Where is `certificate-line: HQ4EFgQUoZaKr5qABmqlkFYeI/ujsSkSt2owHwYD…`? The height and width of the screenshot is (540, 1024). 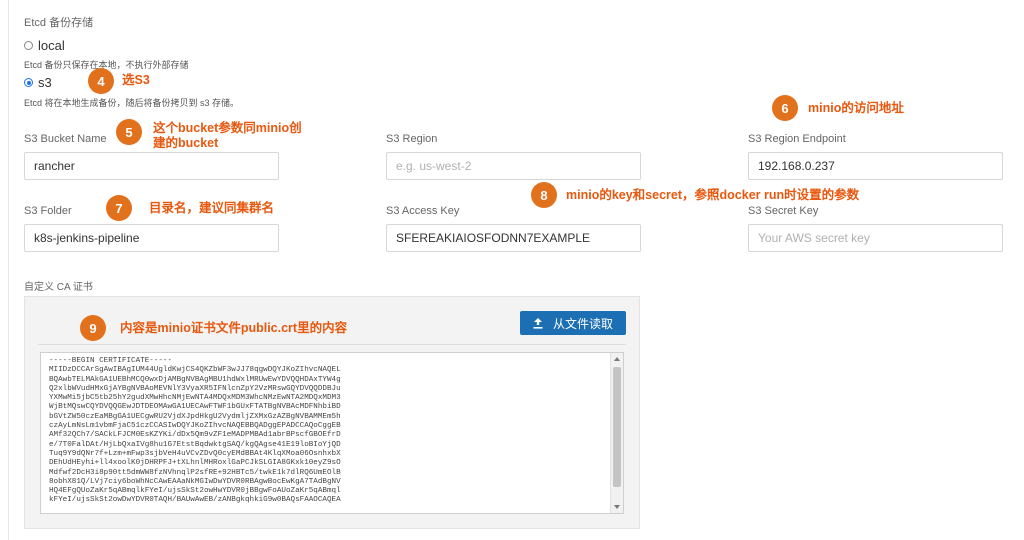 certificate-line: HQ4EFgQUoZaKr5qABmqlkFYeI/ujsSkSt2owHwYD… is located at coordinates (195, 491).